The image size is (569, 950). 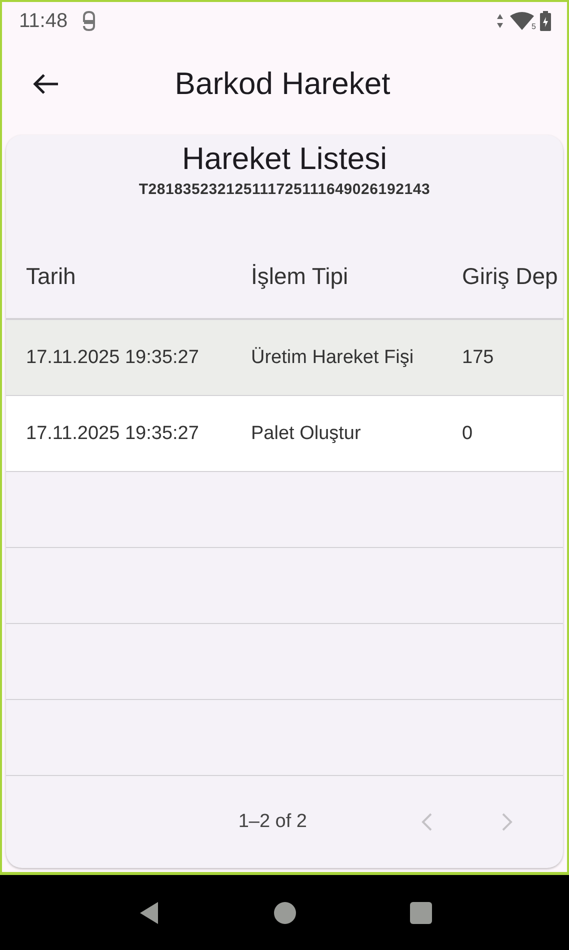 What do you see at coordinates (285, 913) in the screenshot?
I see `home-nav-icon` at bounding box center [285, 913].